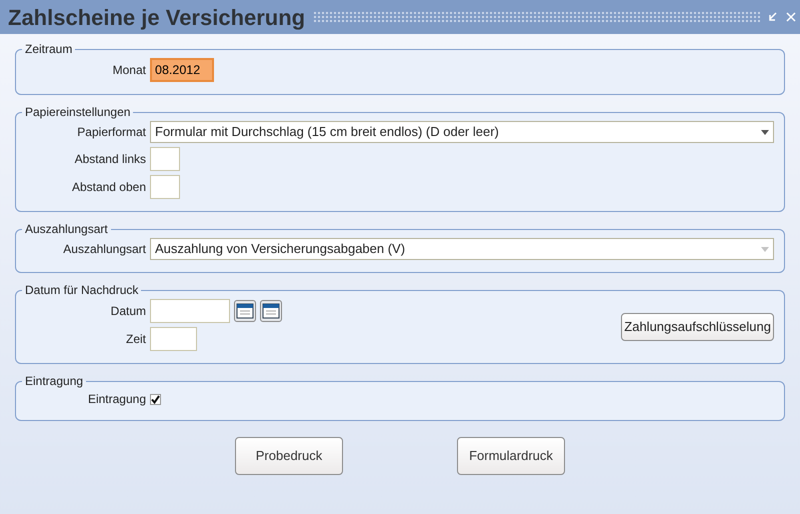  I want to click on group-label: Datum für Nachdruck, so click(82, 290).